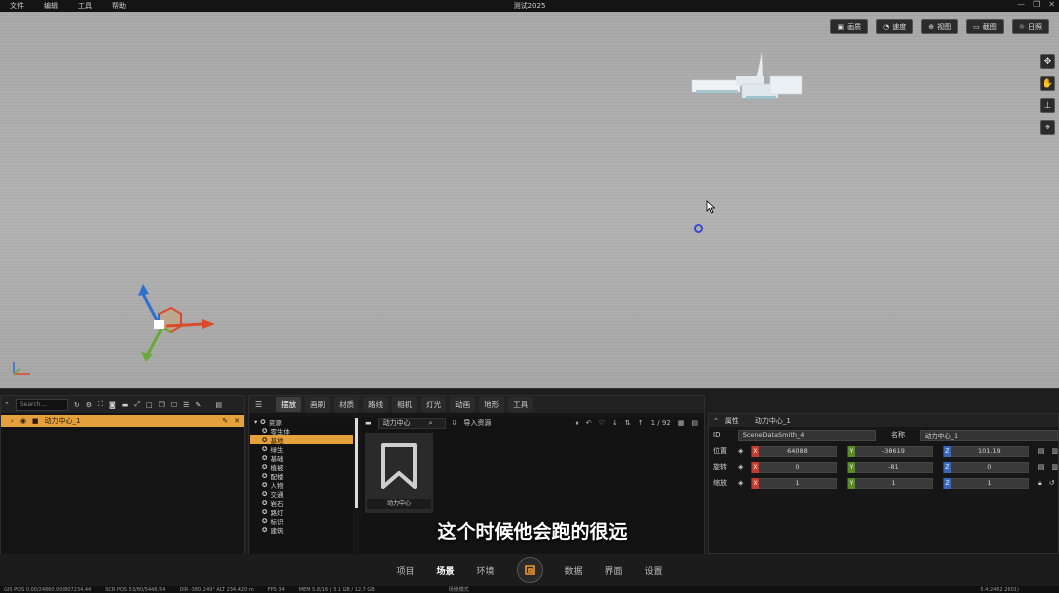 The height and width of the screenshot is (593, 1059). I want to click on list-icon: ☰, so click(186, 405).